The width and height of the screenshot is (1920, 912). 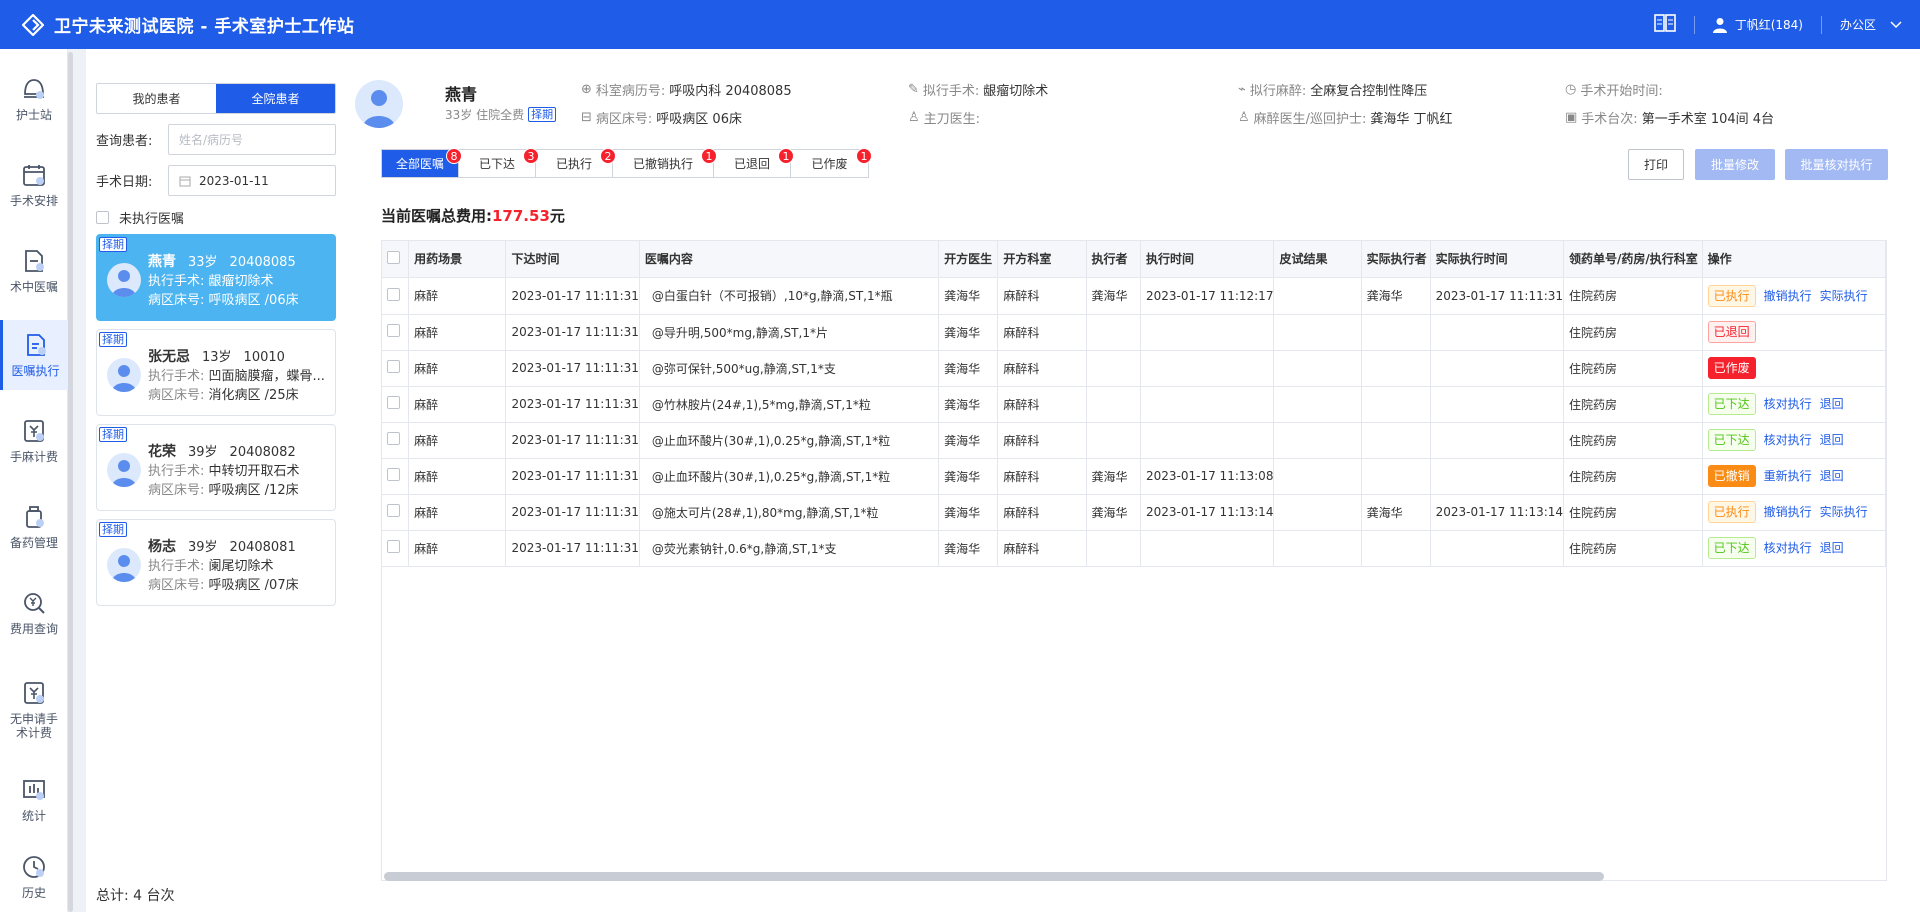 What do you see at coordinates (34, 527) in the screenshot?
I see `nav-item-medicine-prep: 备药管理` at bounding box center [34, 527].